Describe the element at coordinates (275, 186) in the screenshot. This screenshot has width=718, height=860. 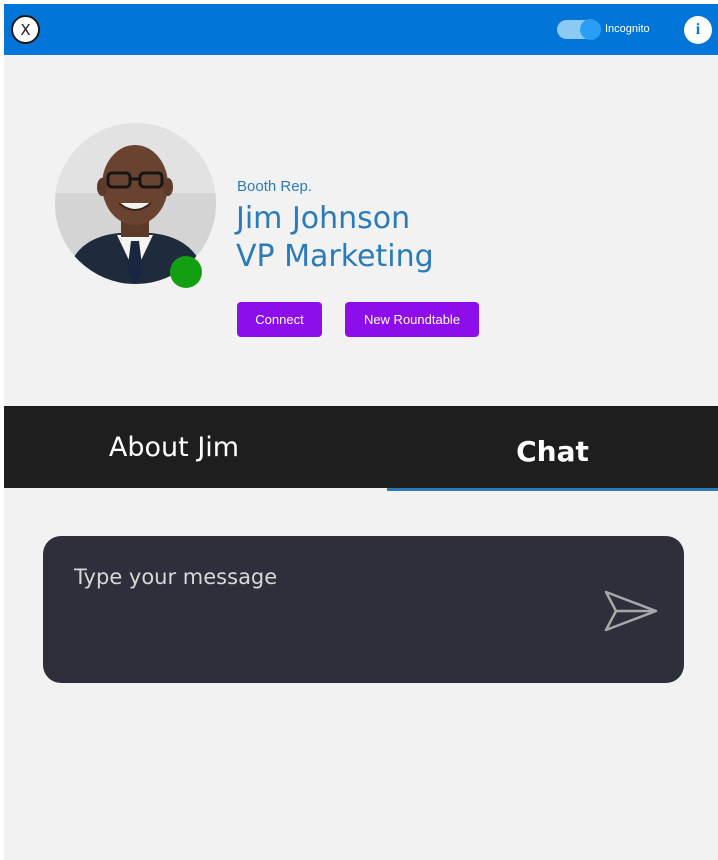
I see `role-label: Booth Rep.` at that location.